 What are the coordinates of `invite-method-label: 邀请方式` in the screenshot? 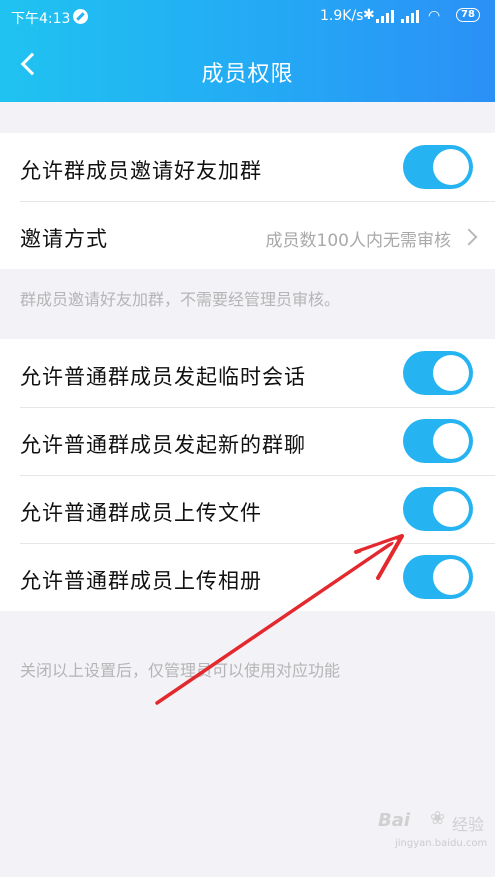 It's located at (64, 239).